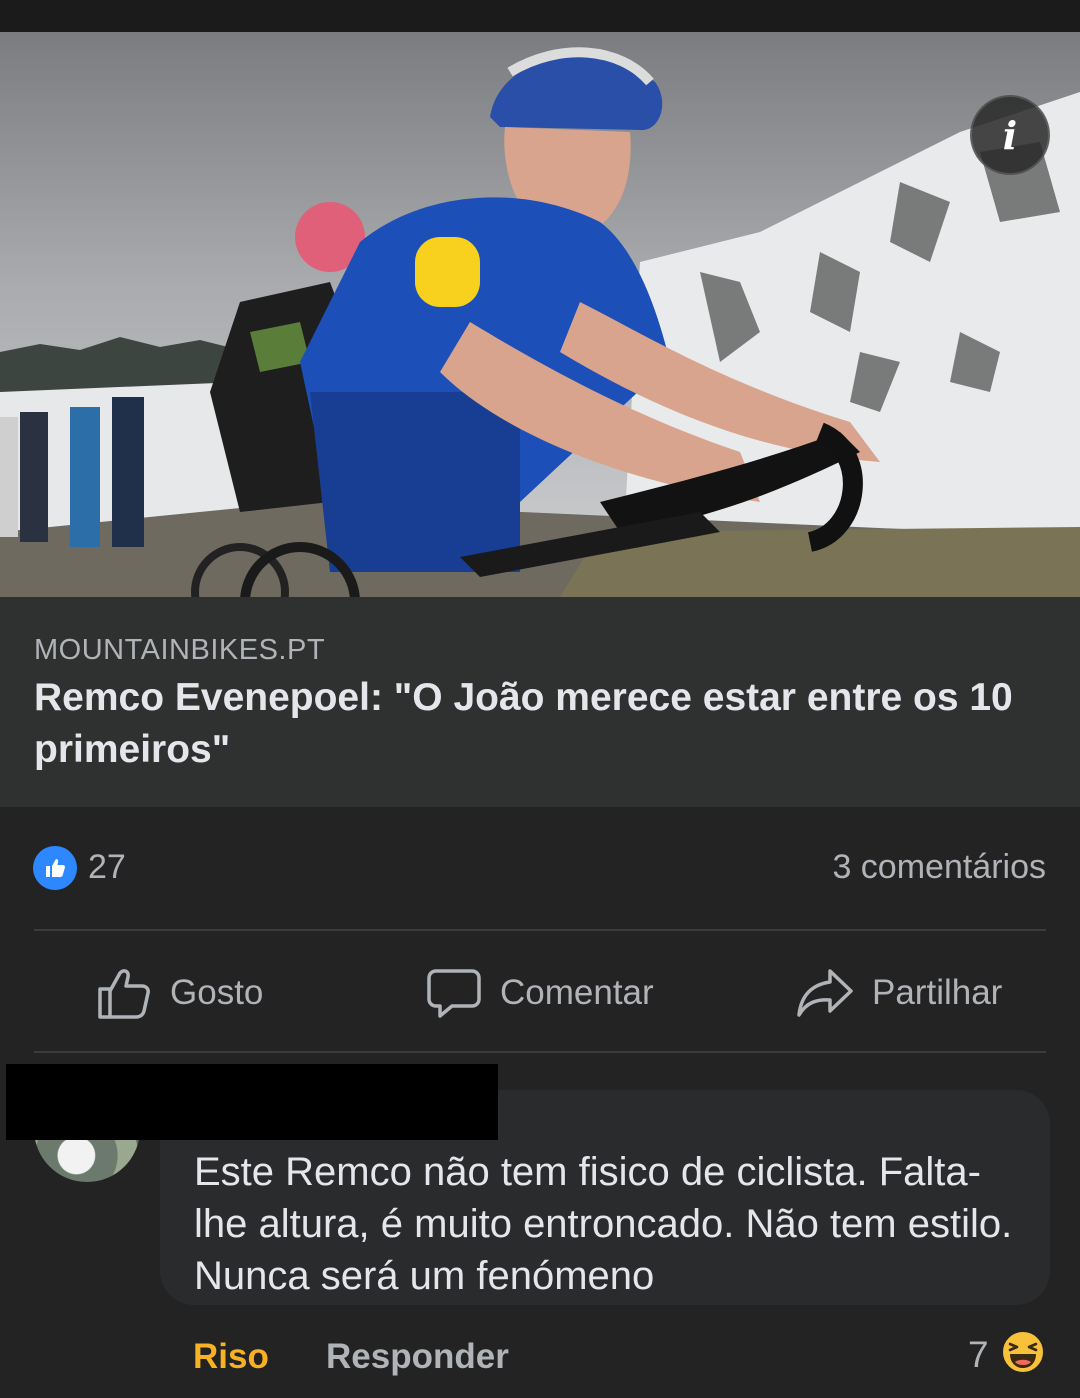 Image resolution: width=1080 pixels, height=1398 pixels. I want to click on status-bar, so click(540, 16).